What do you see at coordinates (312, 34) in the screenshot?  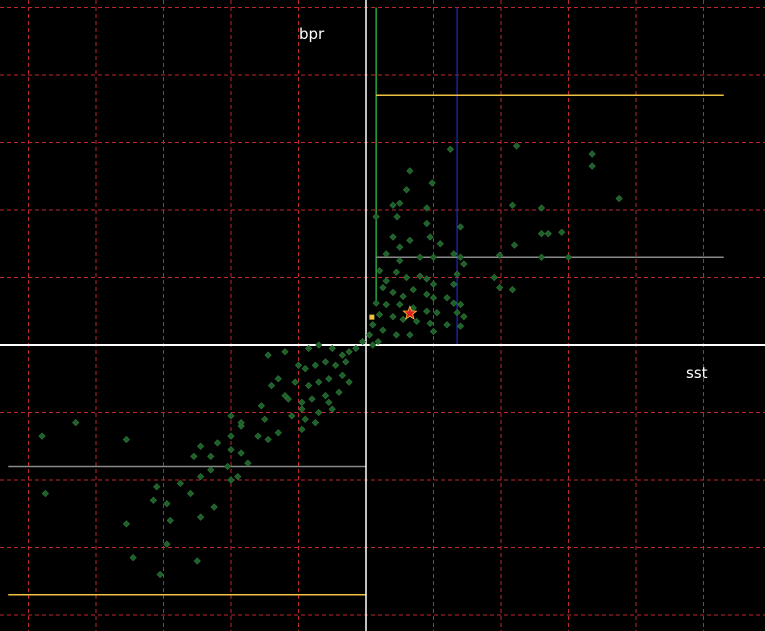 I see `y-axis-label: bpr` at bounding box center [312, 34].